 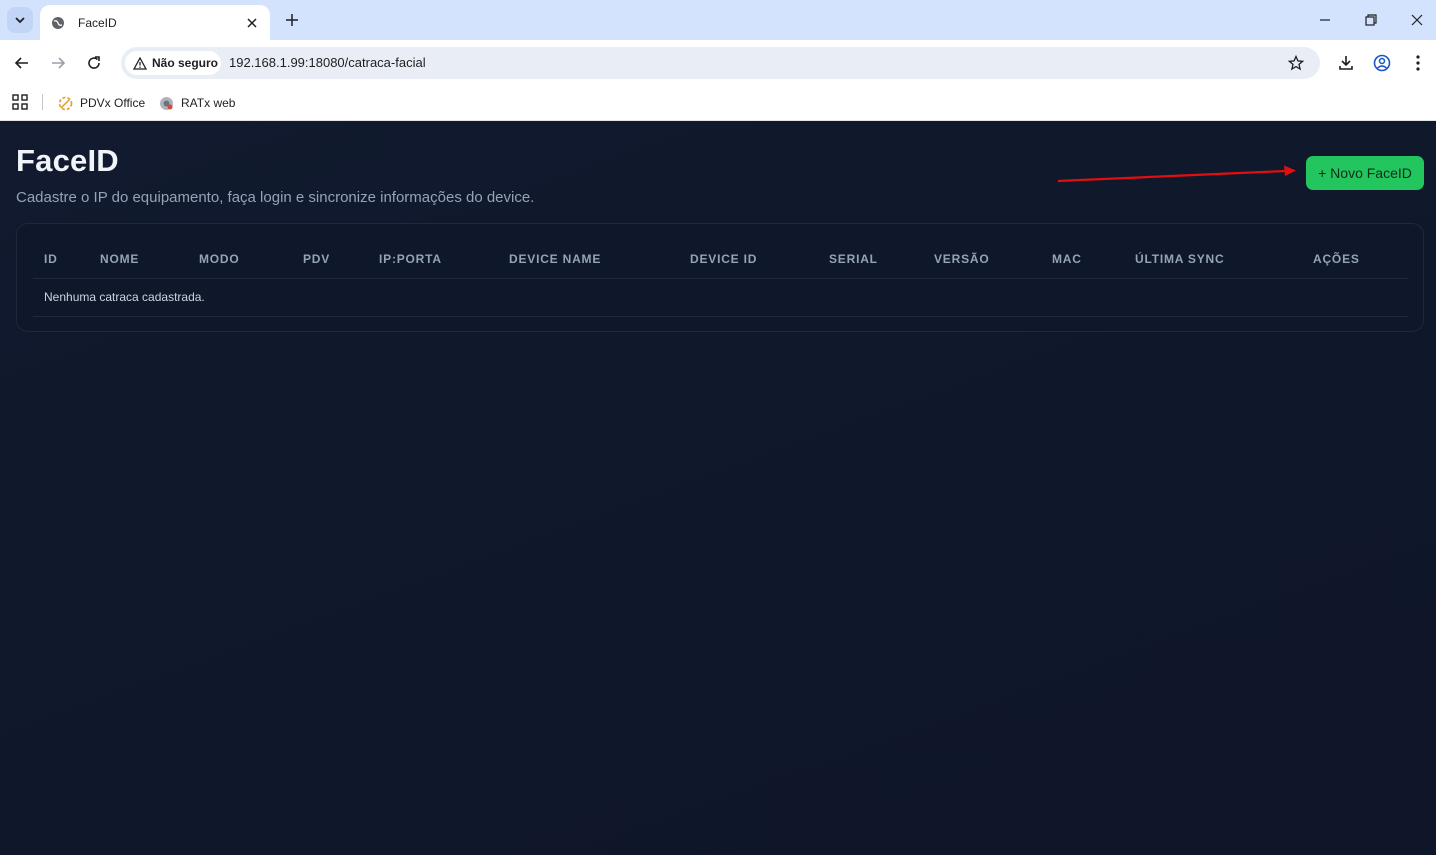 What do you see at coordinates (330, 260) in the screenshot?
I see `column-header-pdv: PDV` at bounding box center [330, 260].